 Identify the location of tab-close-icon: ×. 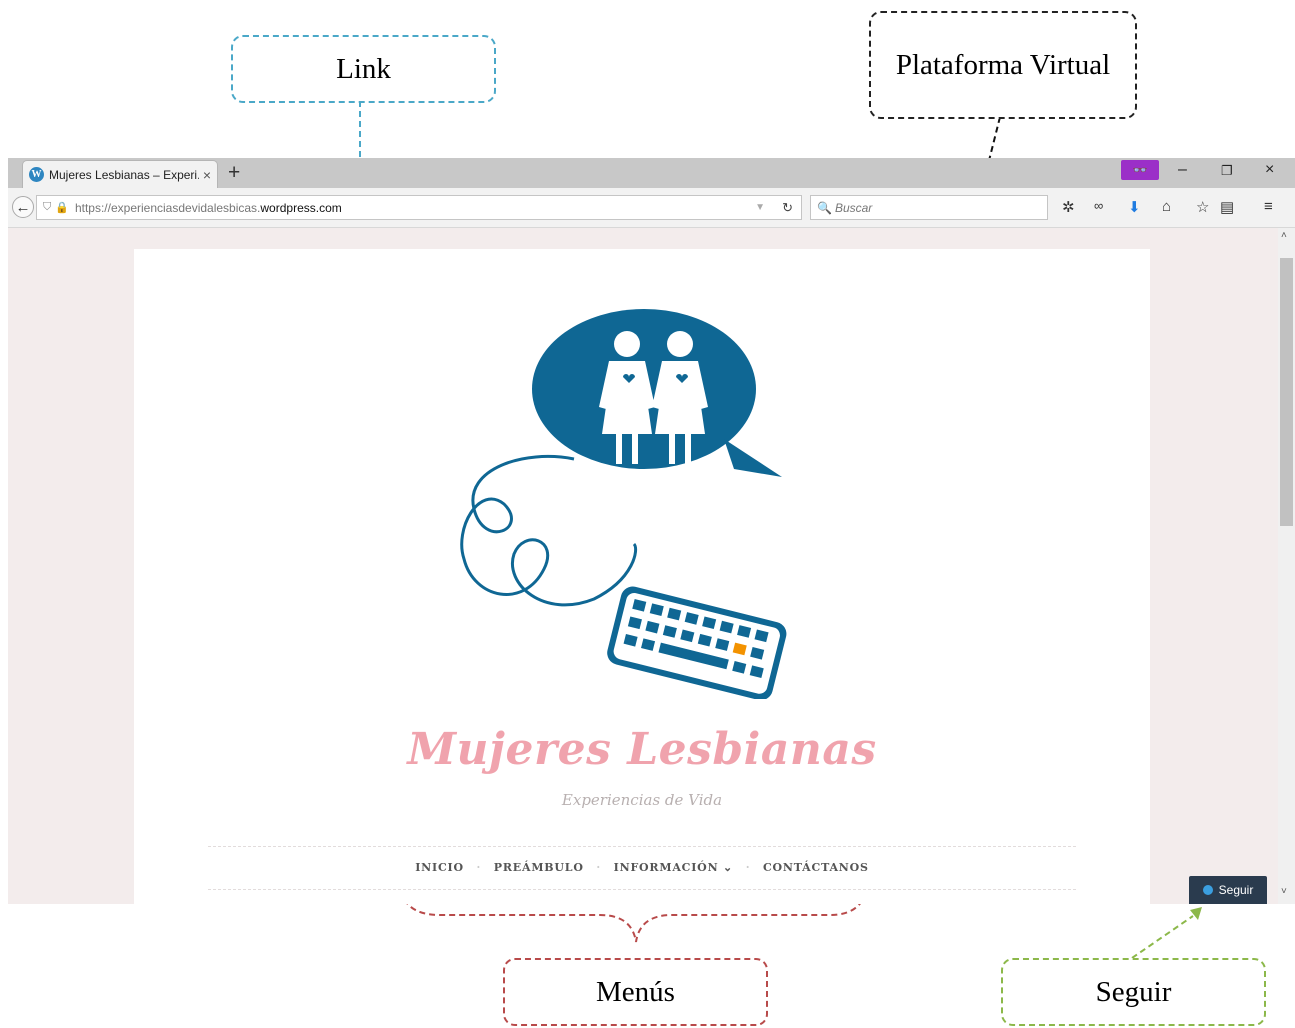
(207, 175).